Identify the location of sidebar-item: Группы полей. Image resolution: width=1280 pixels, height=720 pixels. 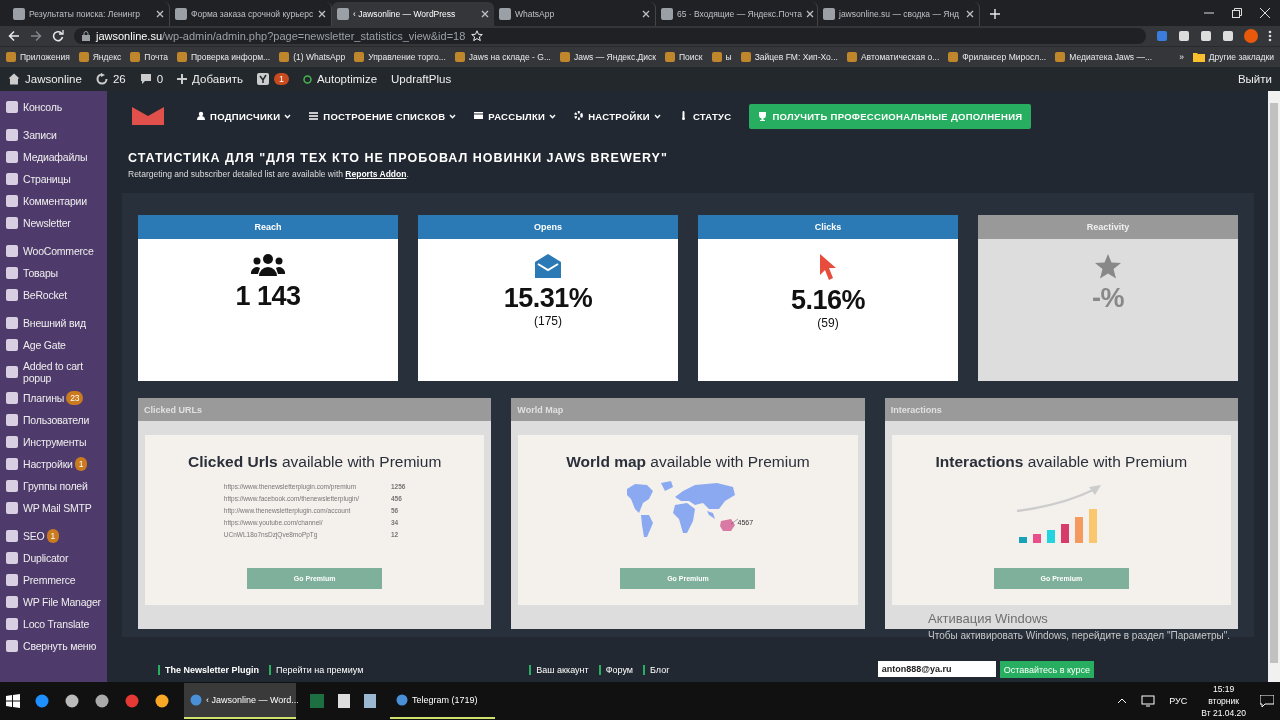
(53, 486).